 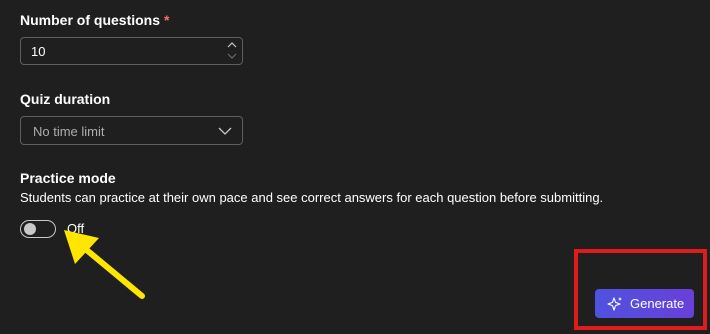 What do you see at coordinates (104, 264) in the screenshot?
I see `arrow-annotation-icon` at bounding box center [104, 264].